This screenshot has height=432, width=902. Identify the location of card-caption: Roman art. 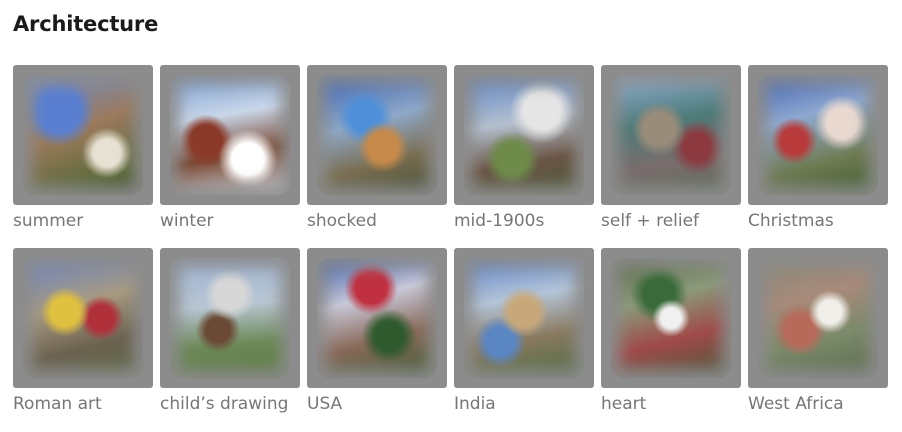
(57, 404).